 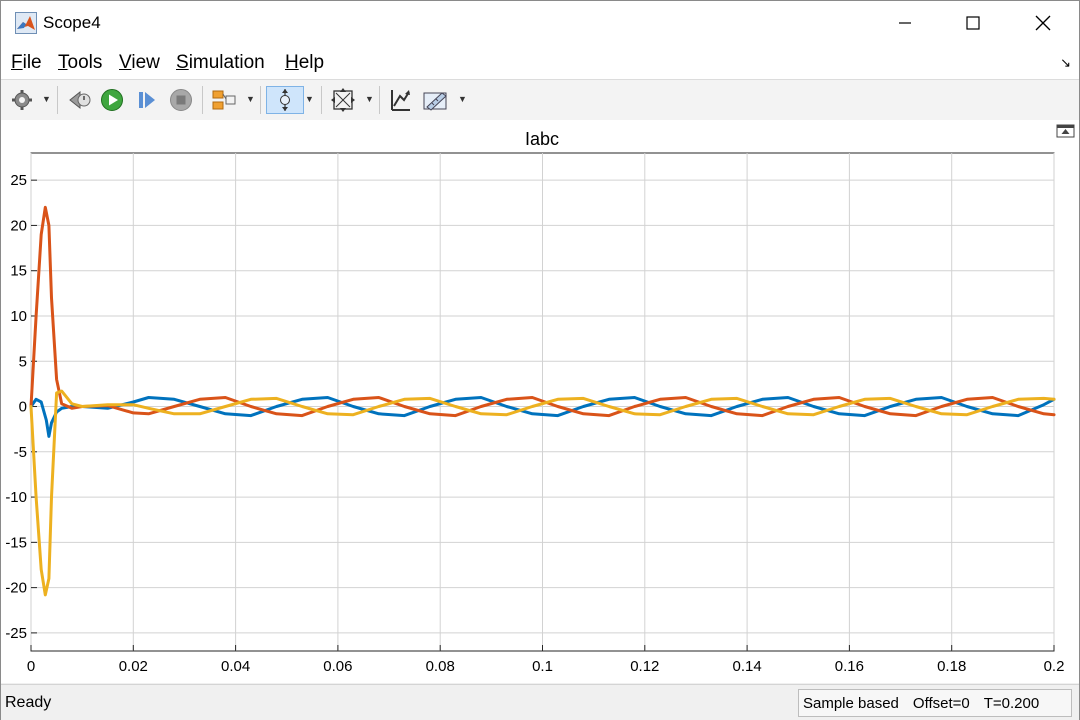 I want to click on step-forward-icon, so click(x=147, y=100).